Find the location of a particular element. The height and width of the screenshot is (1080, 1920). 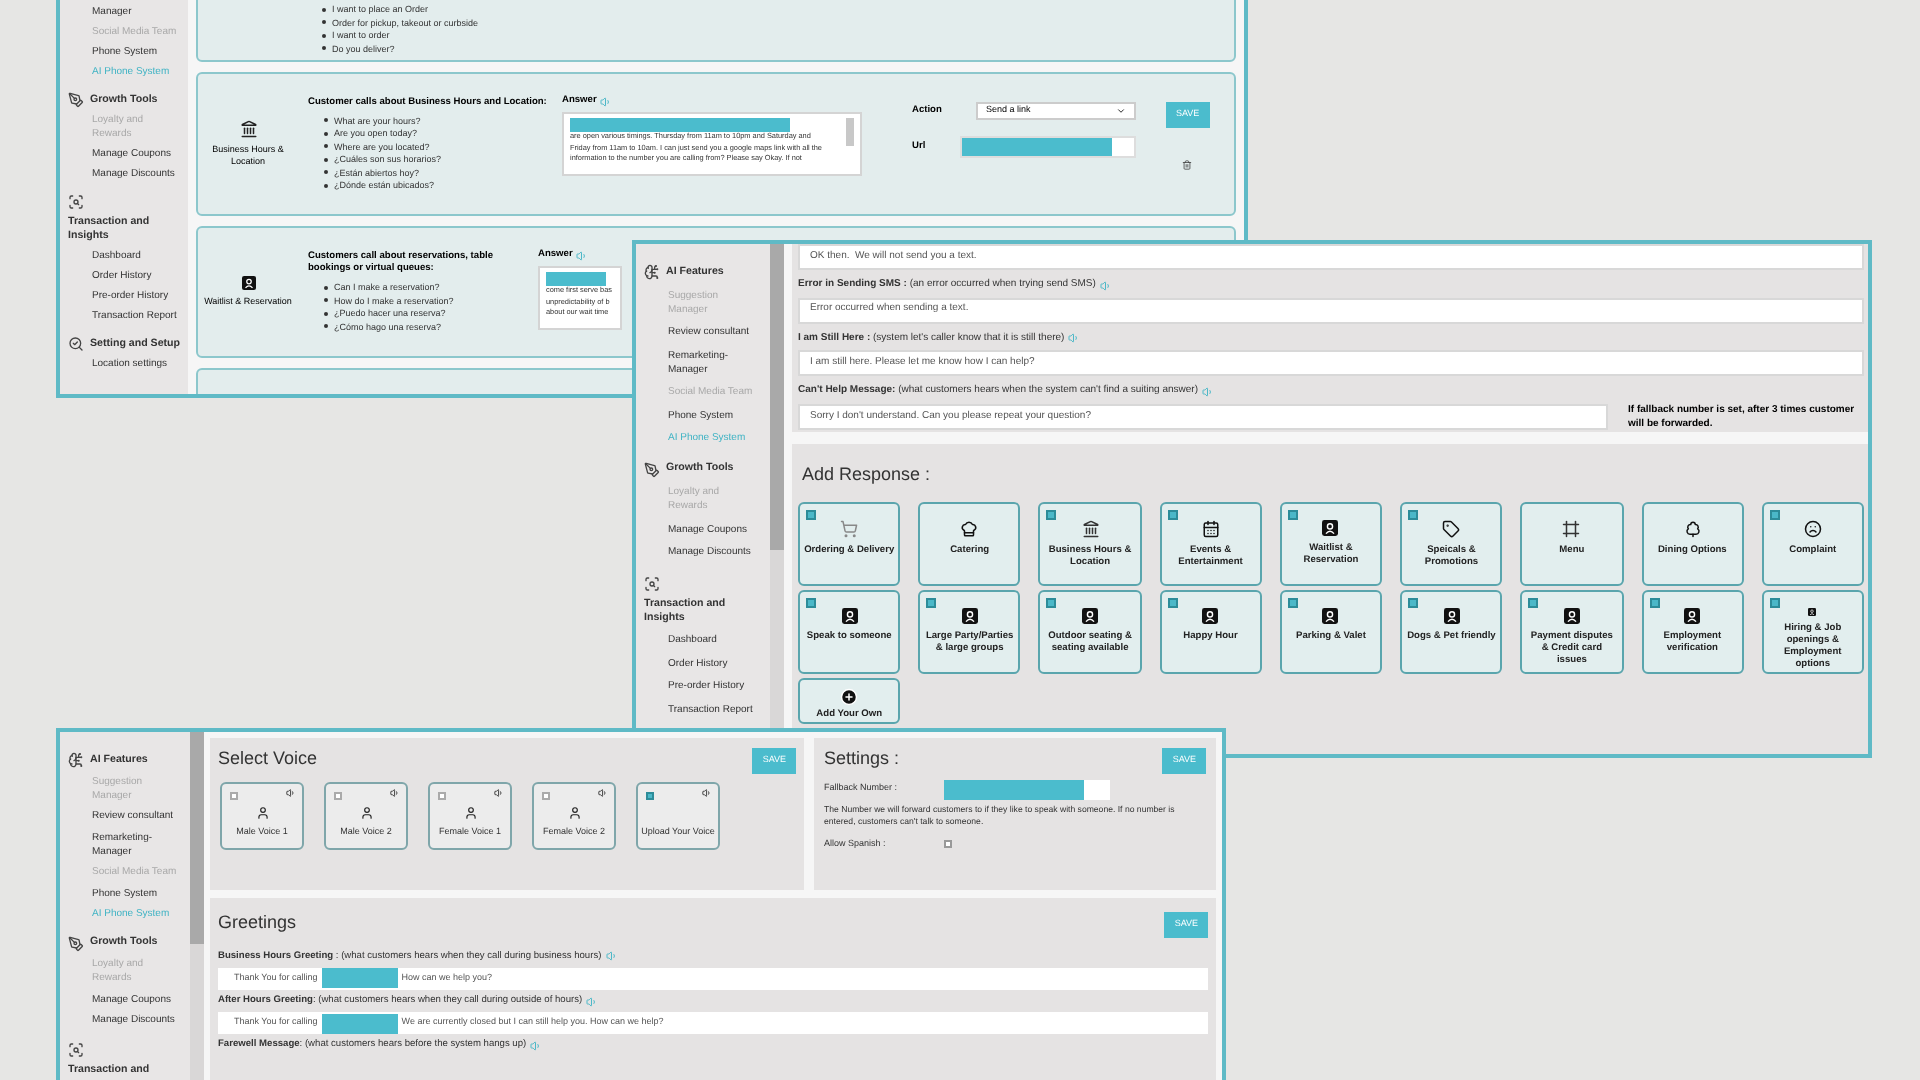

frown-icon is located at coordinates (1812, 529).